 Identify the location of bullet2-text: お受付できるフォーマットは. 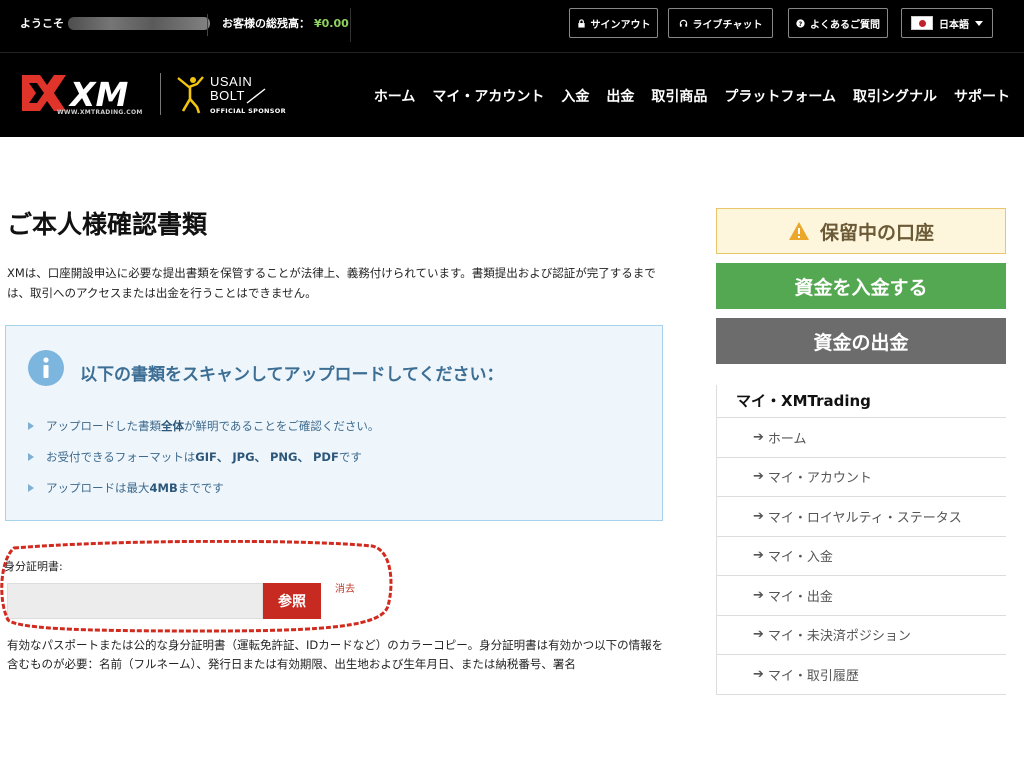
(121, 456).